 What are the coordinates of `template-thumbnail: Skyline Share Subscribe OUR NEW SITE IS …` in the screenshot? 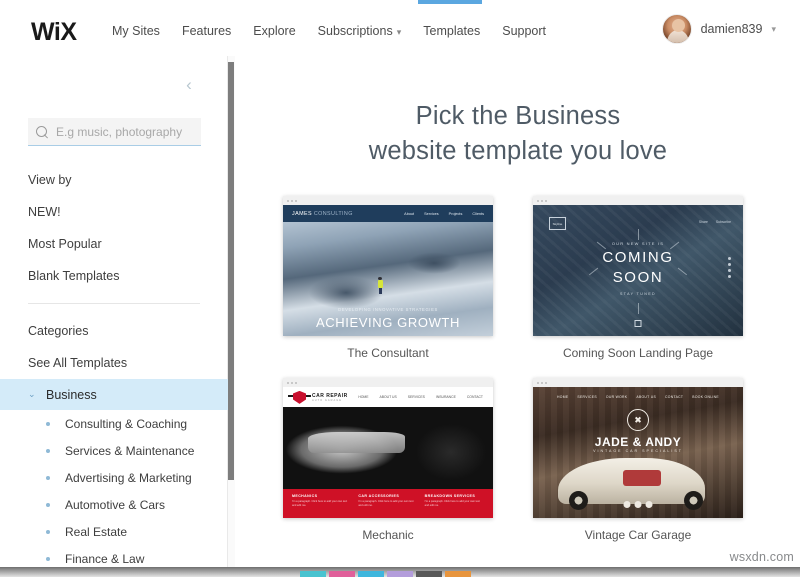 It's located at (638, 266).